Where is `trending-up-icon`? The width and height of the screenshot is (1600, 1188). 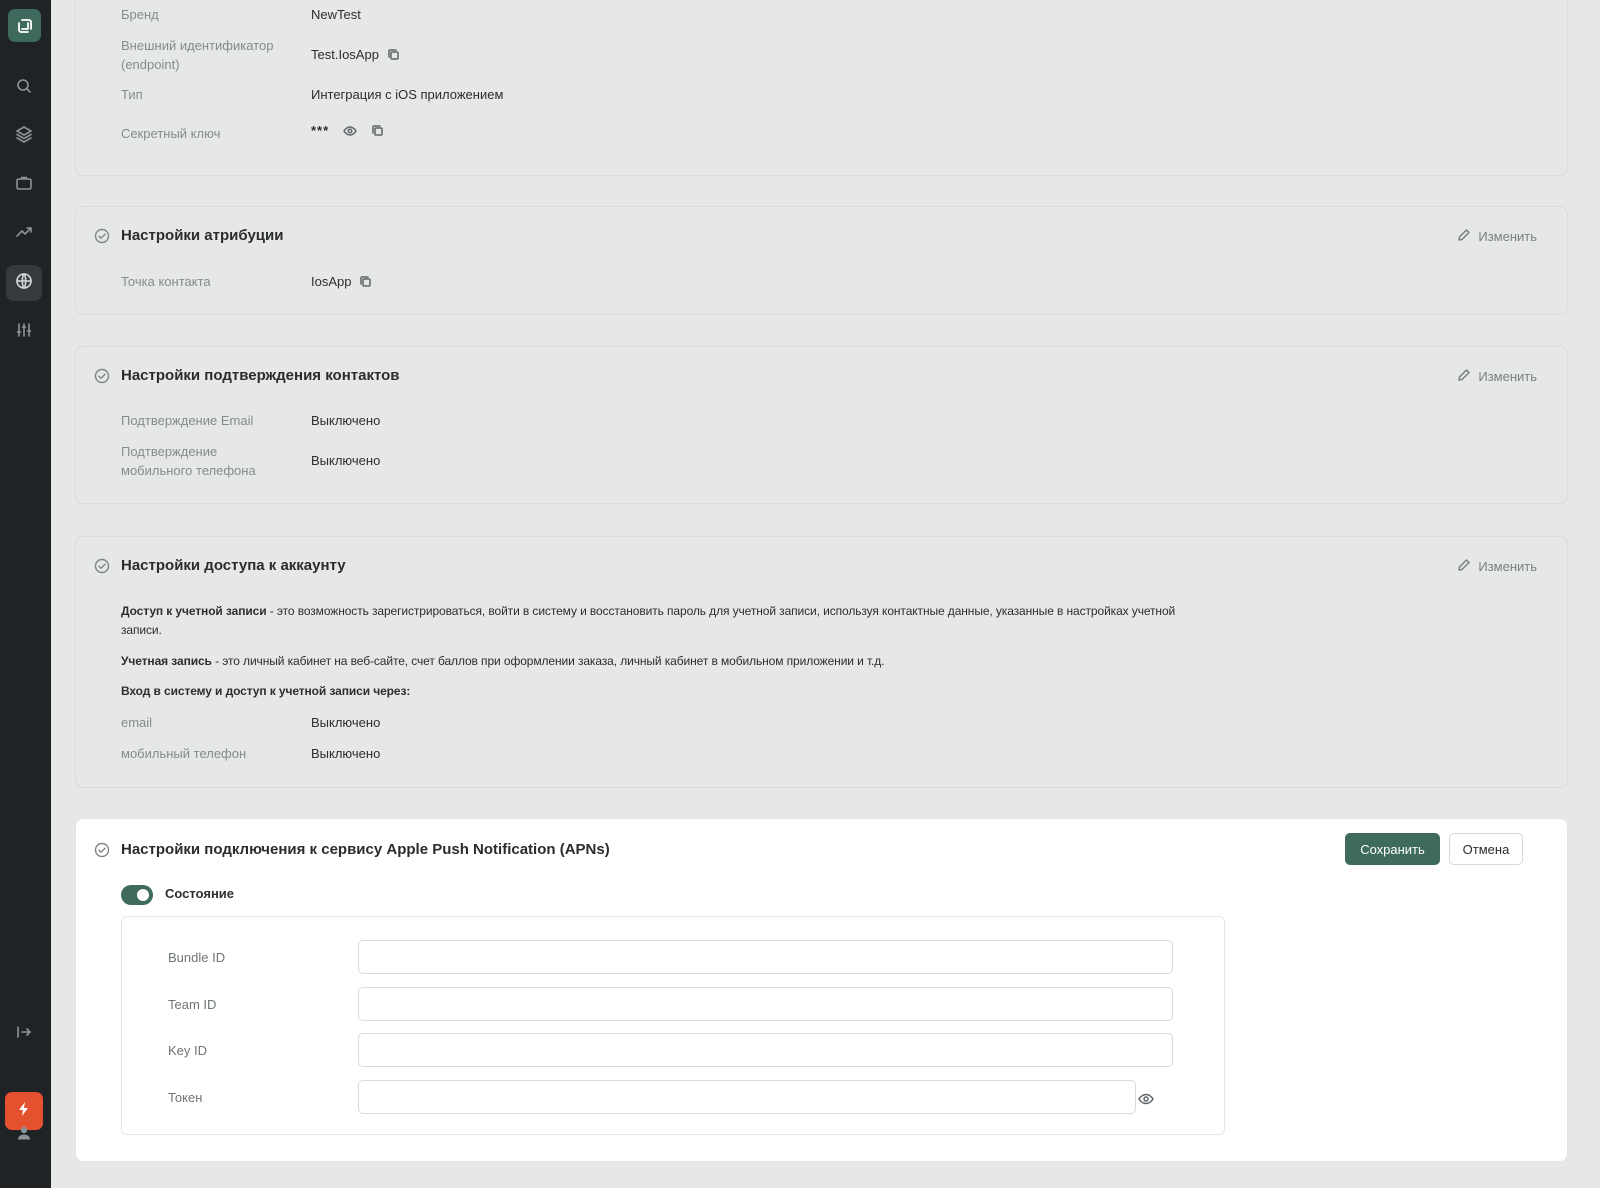 trending-up-icon is located at coordinates (24, 234).